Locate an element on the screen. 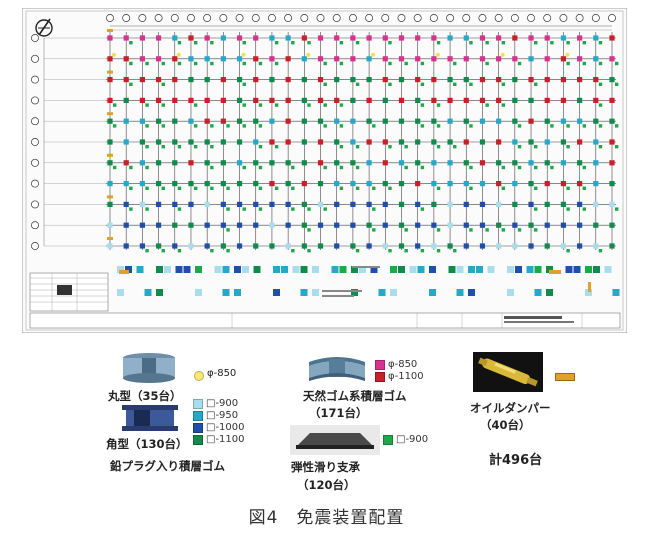  row-axis-bubble is located at coordinates (35, 142).